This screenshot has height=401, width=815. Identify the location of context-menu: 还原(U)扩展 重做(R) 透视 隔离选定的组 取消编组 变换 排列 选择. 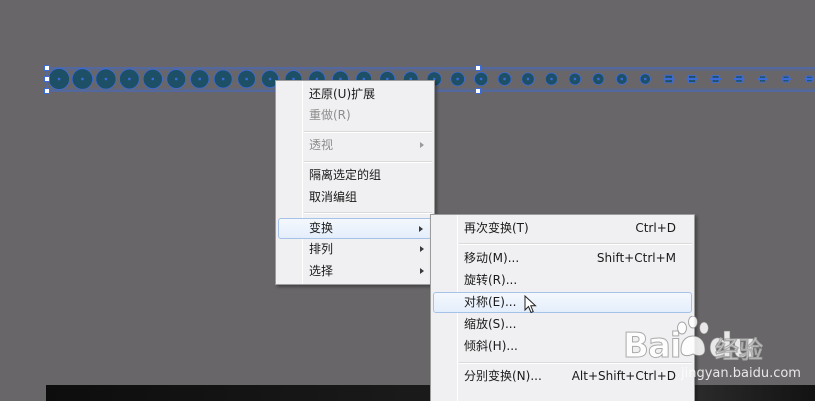
(355, 182).